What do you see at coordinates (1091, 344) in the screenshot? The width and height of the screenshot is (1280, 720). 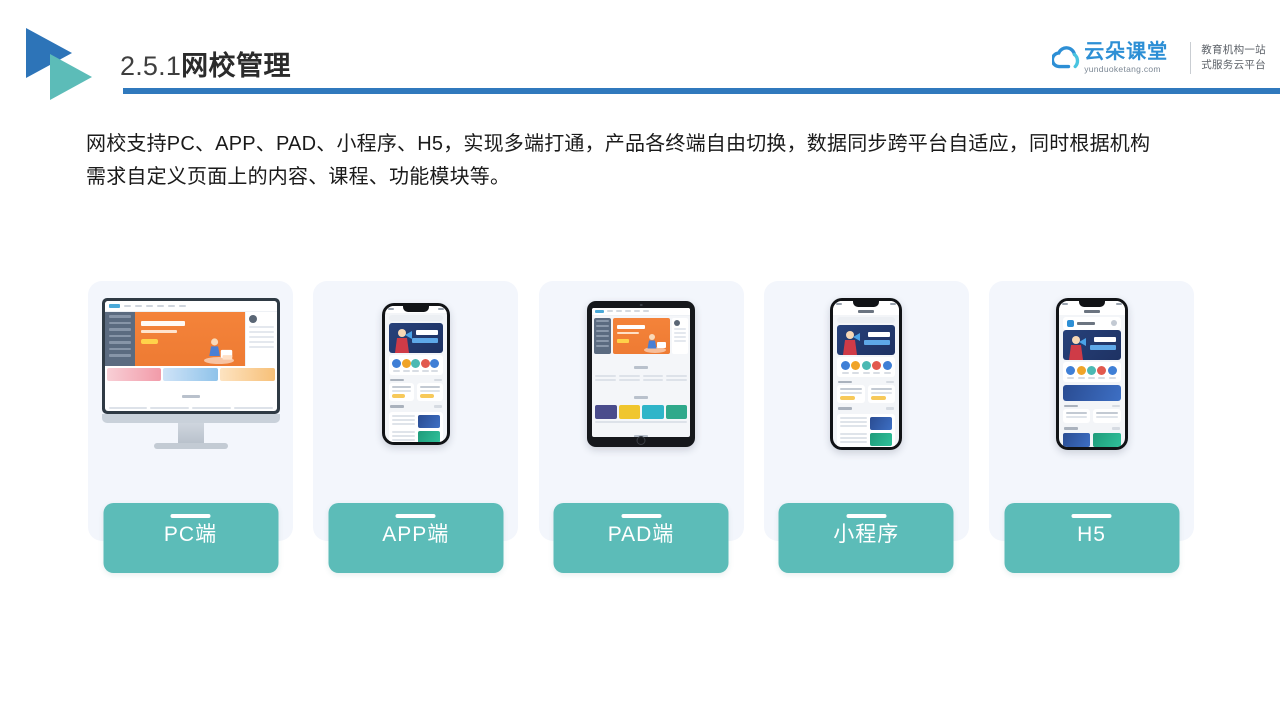 I see `app-hero-banner` at bounding box center [1091, 344].